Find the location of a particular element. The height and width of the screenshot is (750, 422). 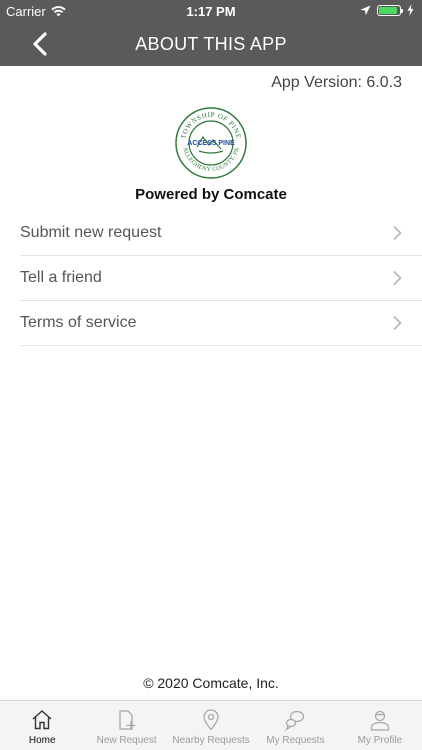

seal-center-text: ACCESS PINE is located at coordinates (211, 143).